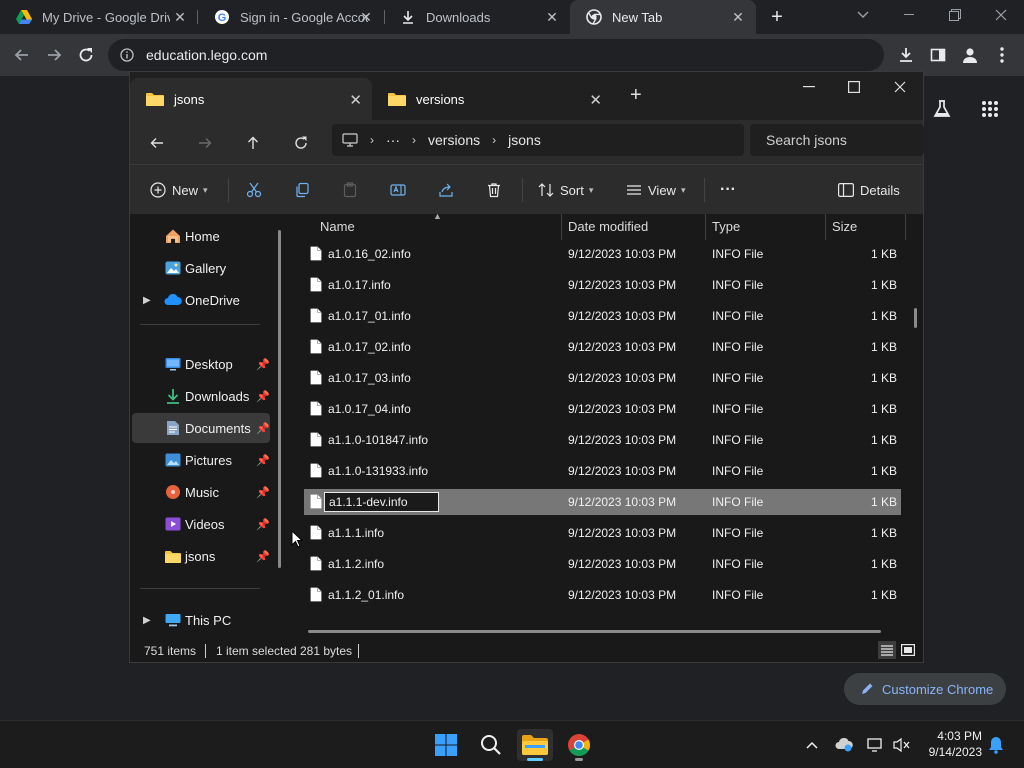 The image size is (1024, 768). I want to click on nav-item-onedrive: ▶ OneDrive, so click(201, 300).